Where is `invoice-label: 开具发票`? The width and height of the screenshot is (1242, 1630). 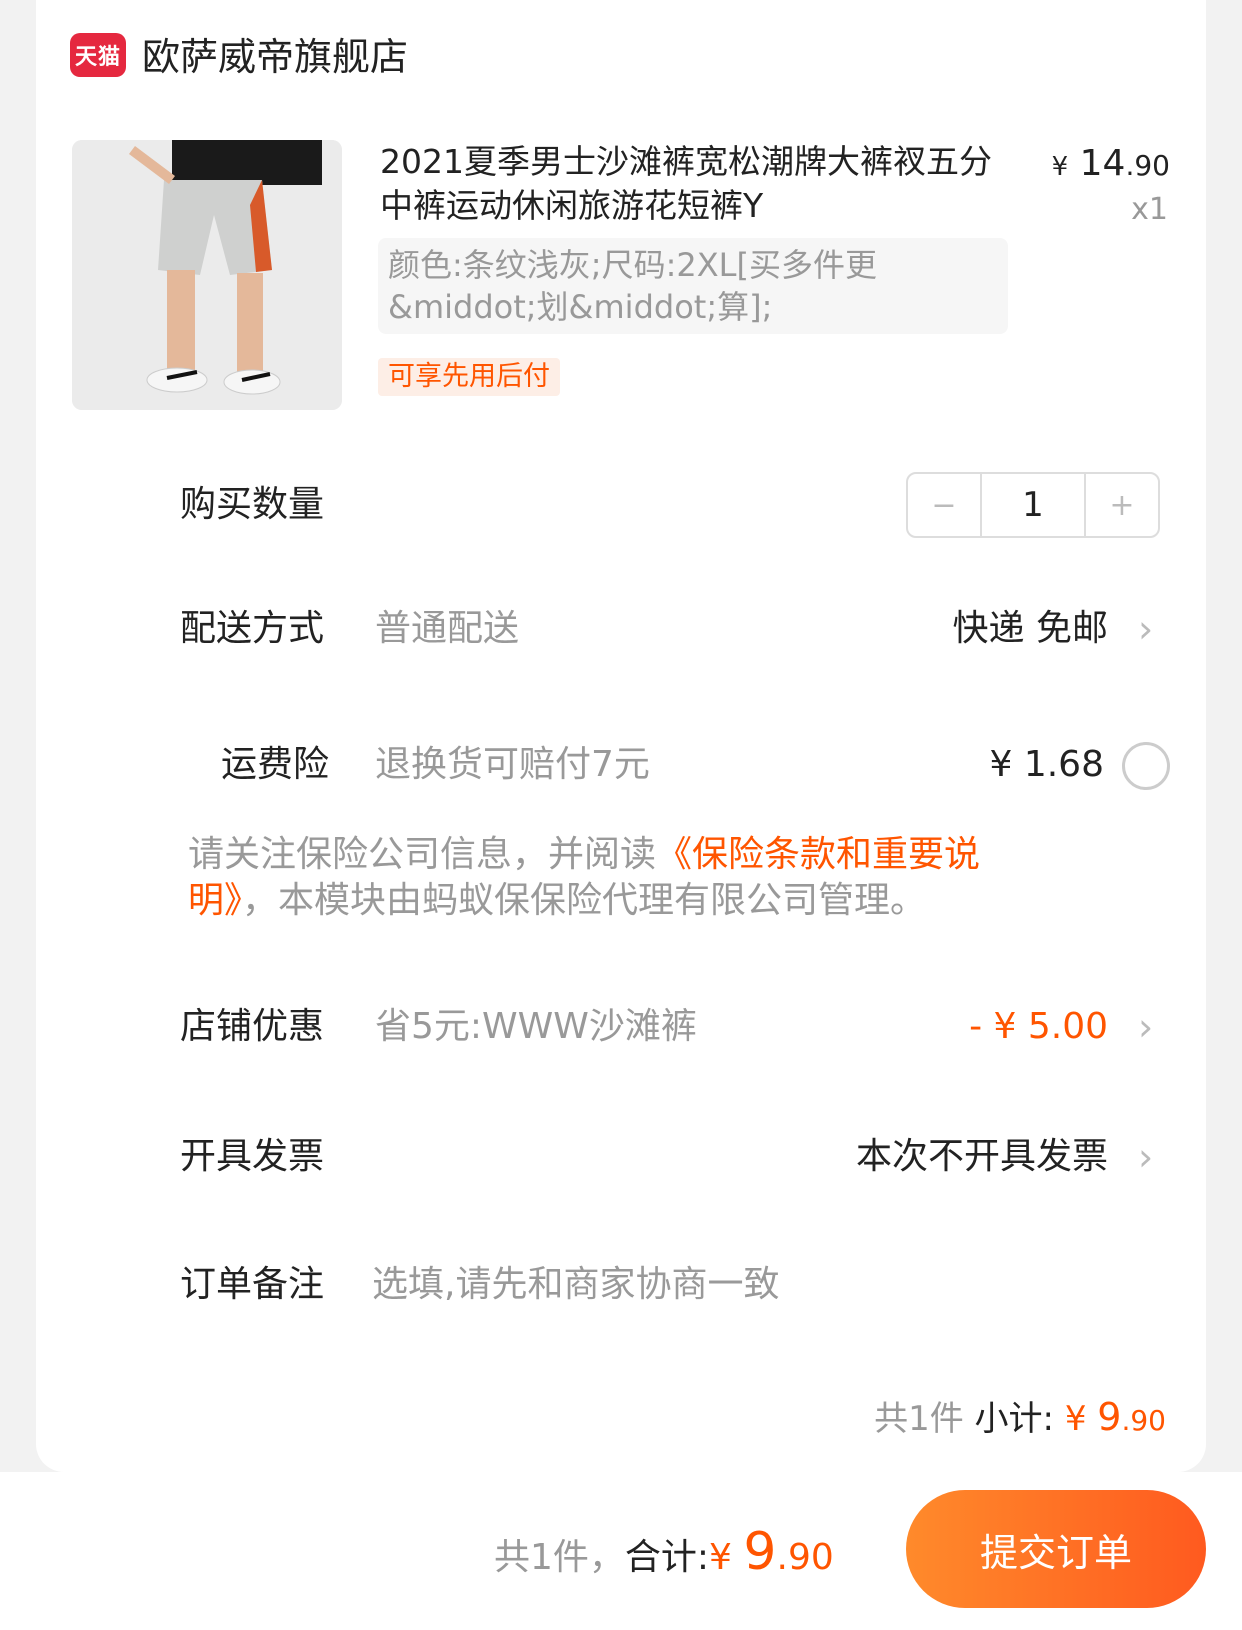
invoice-label: 开具发票 is located at coordinates (252, 1156).